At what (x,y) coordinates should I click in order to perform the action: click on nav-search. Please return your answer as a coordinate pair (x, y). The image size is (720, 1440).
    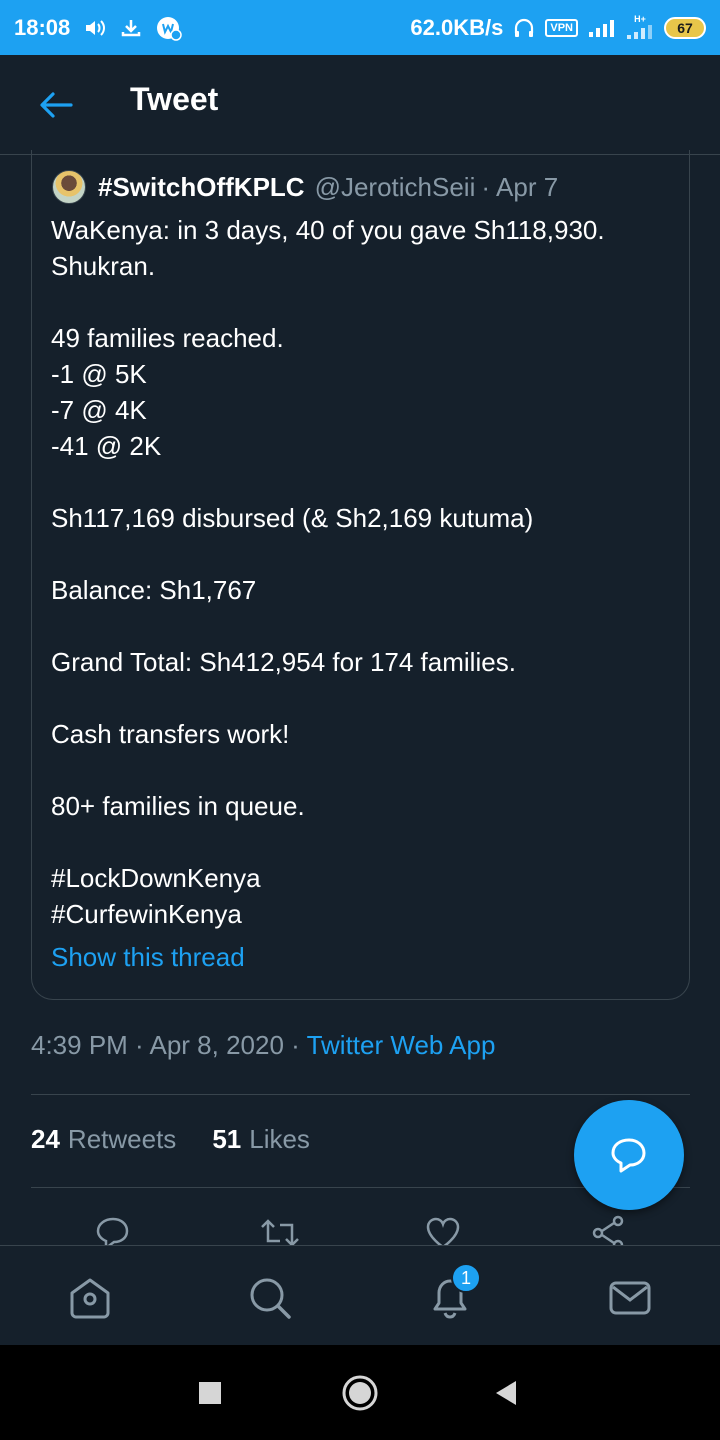
    Looking at the image, I should click on (270, 1298).